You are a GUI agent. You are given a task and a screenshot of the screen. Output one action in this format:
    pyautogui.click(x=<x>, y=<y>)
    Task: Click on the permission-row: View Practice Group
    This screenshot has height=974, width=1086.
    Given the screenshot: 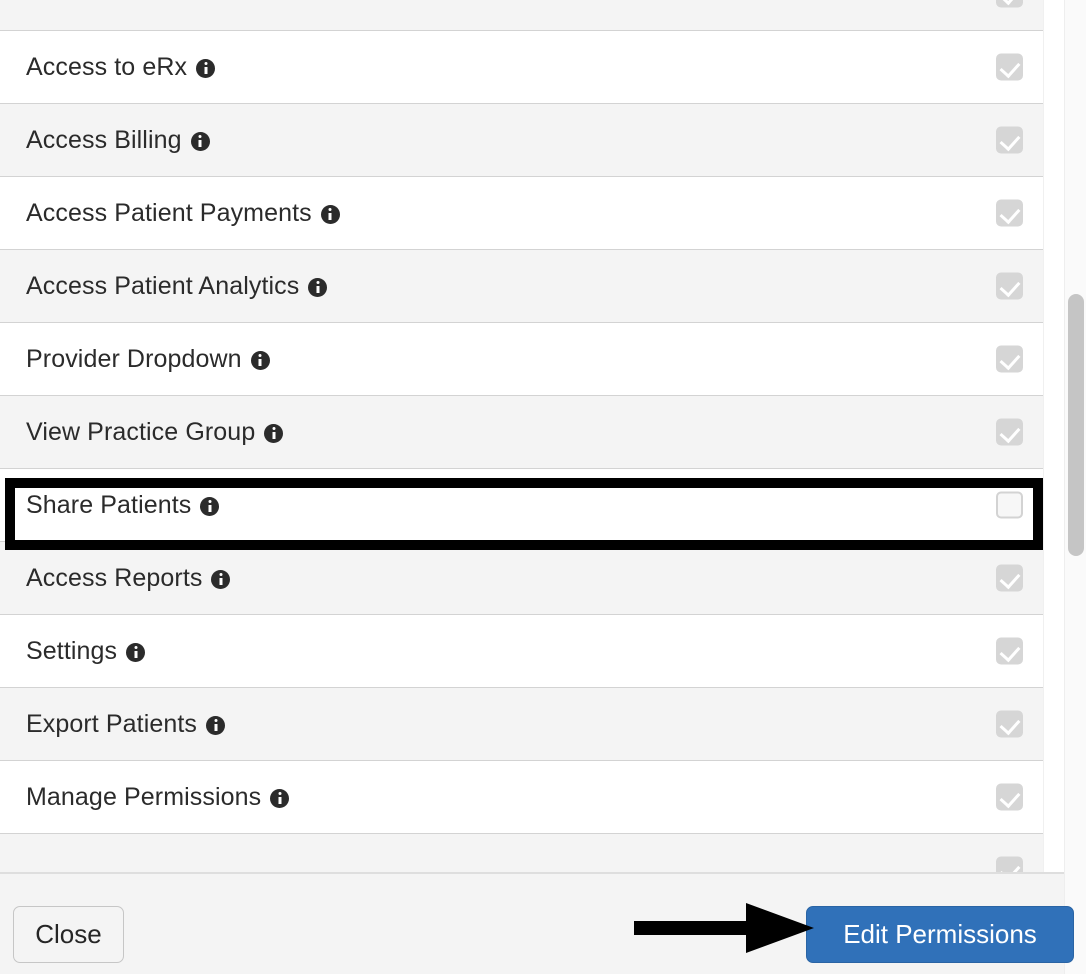 What is the action you would take?
    pyautogui.click(x=521, y=432)
    